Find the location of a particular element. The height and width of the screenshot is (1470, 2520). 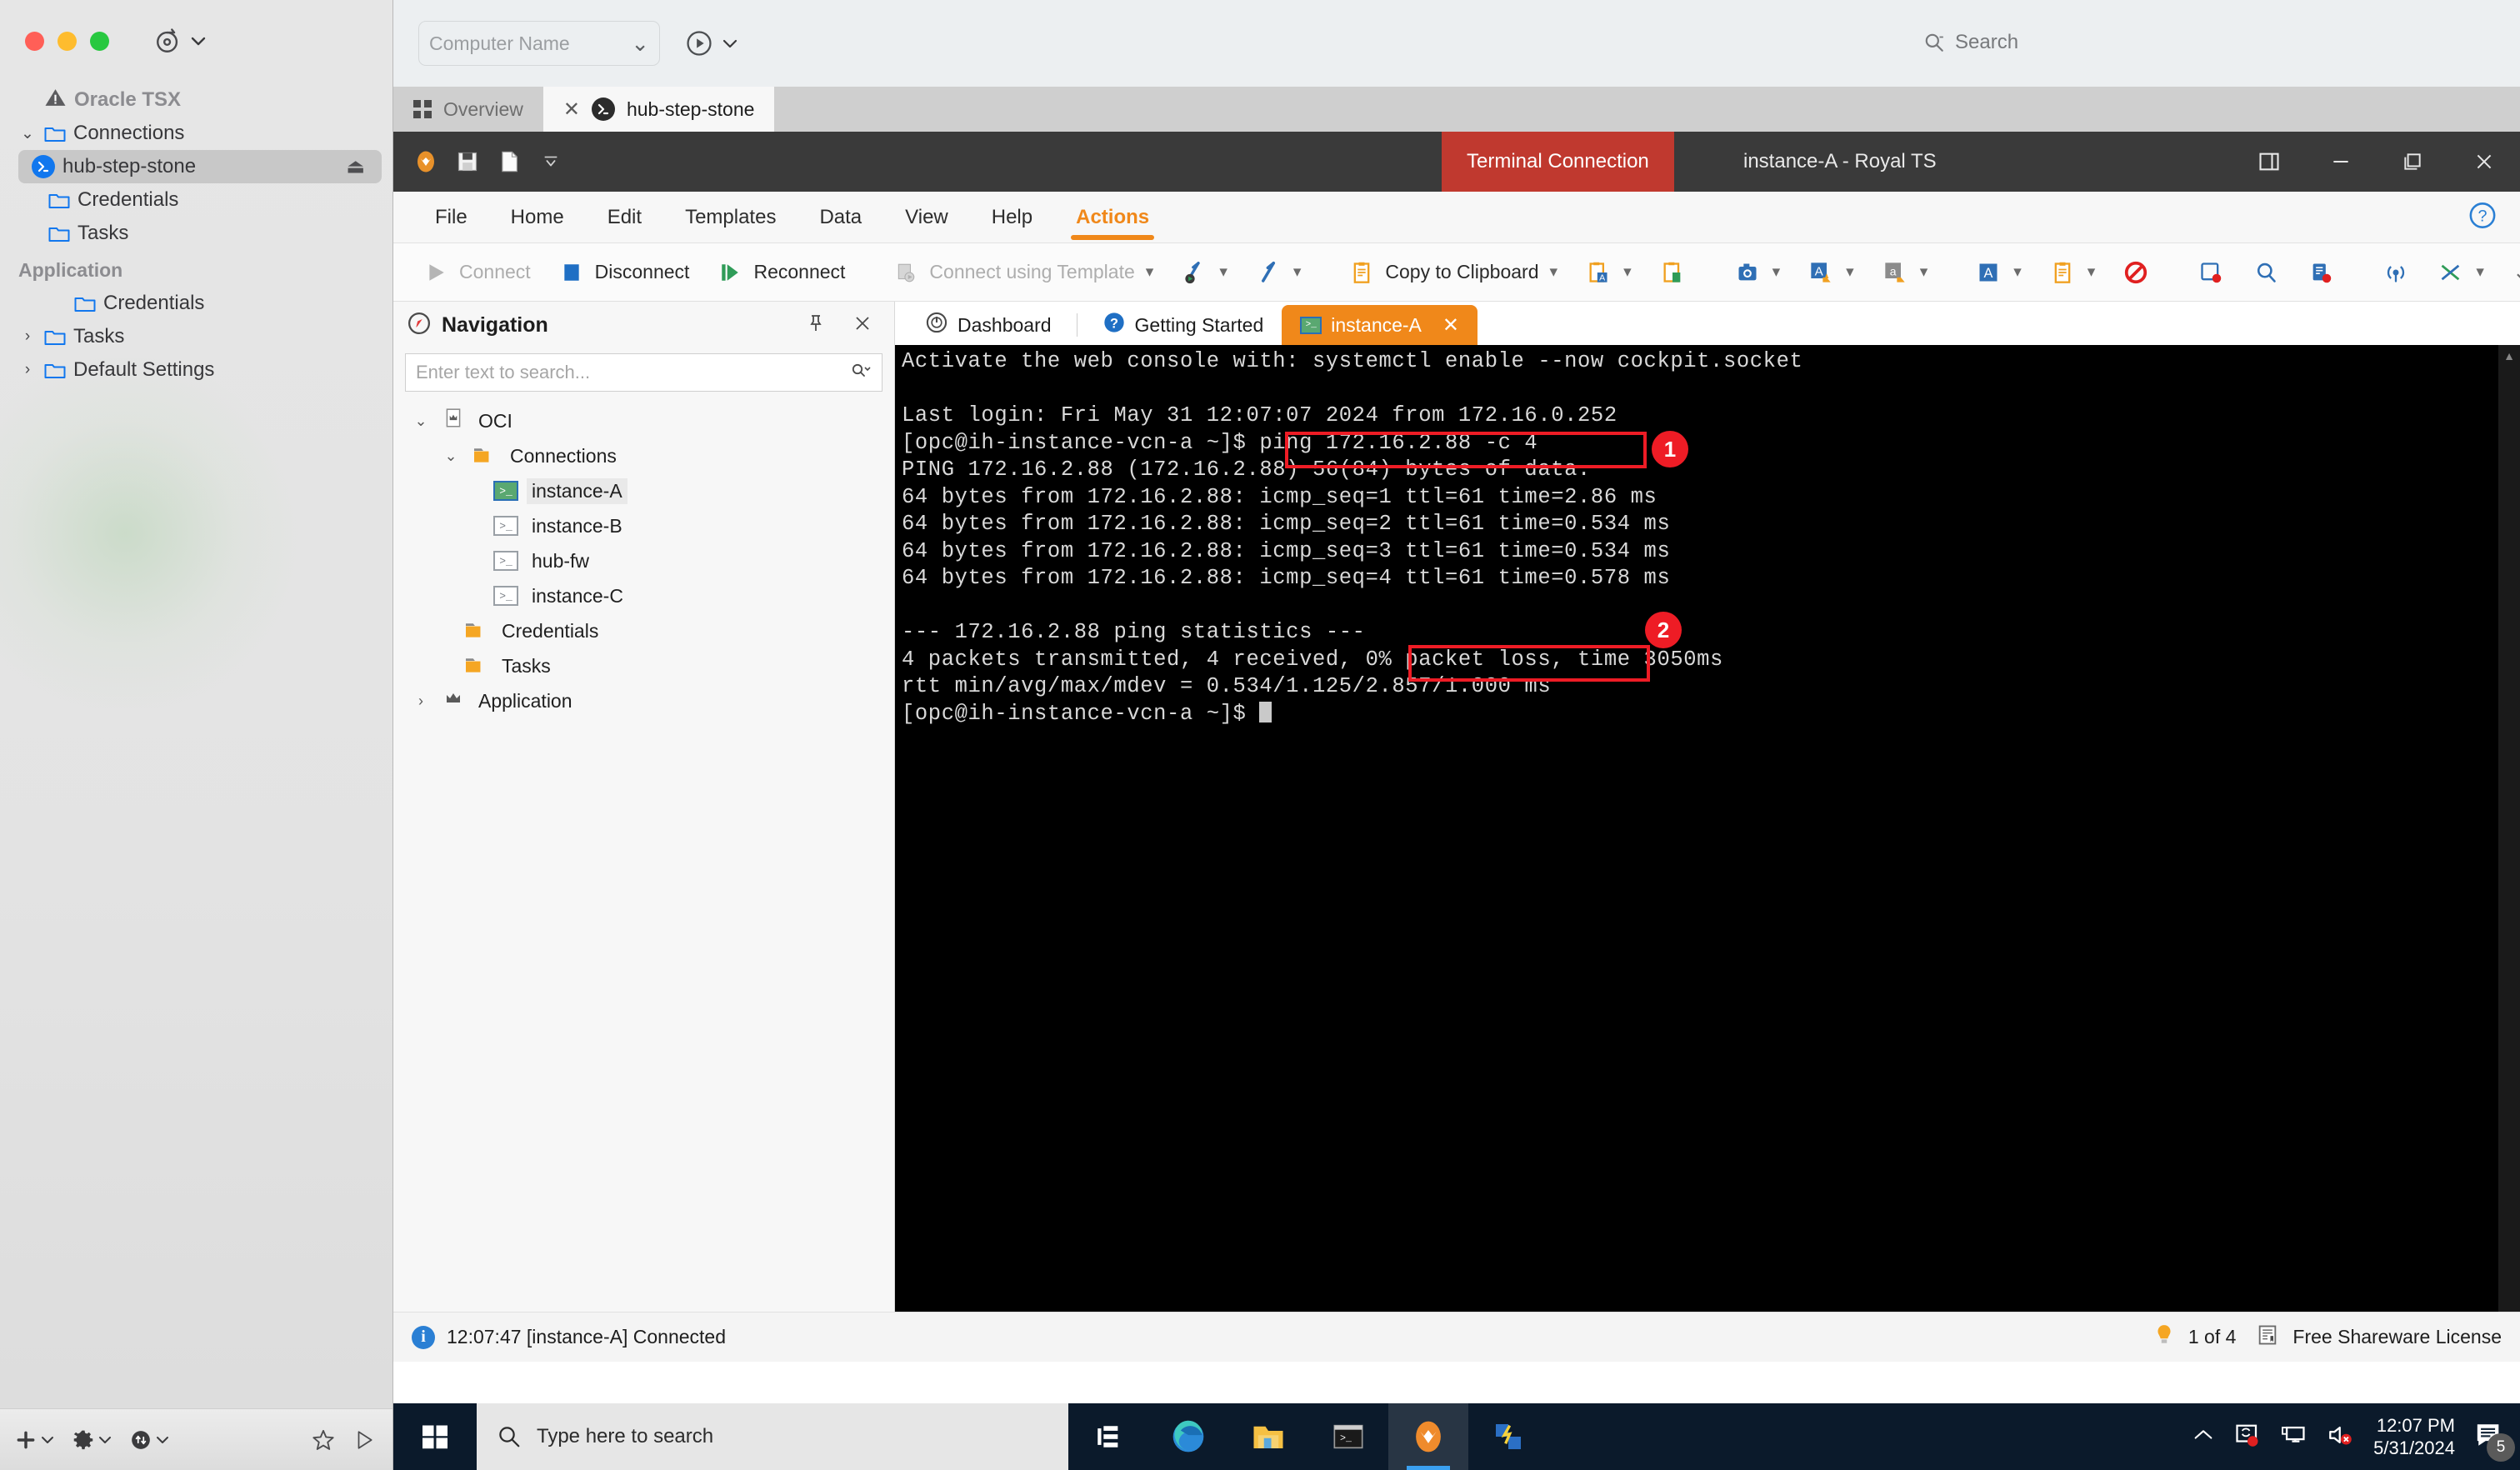

new-document-icon is located at coordinates (509, 162).